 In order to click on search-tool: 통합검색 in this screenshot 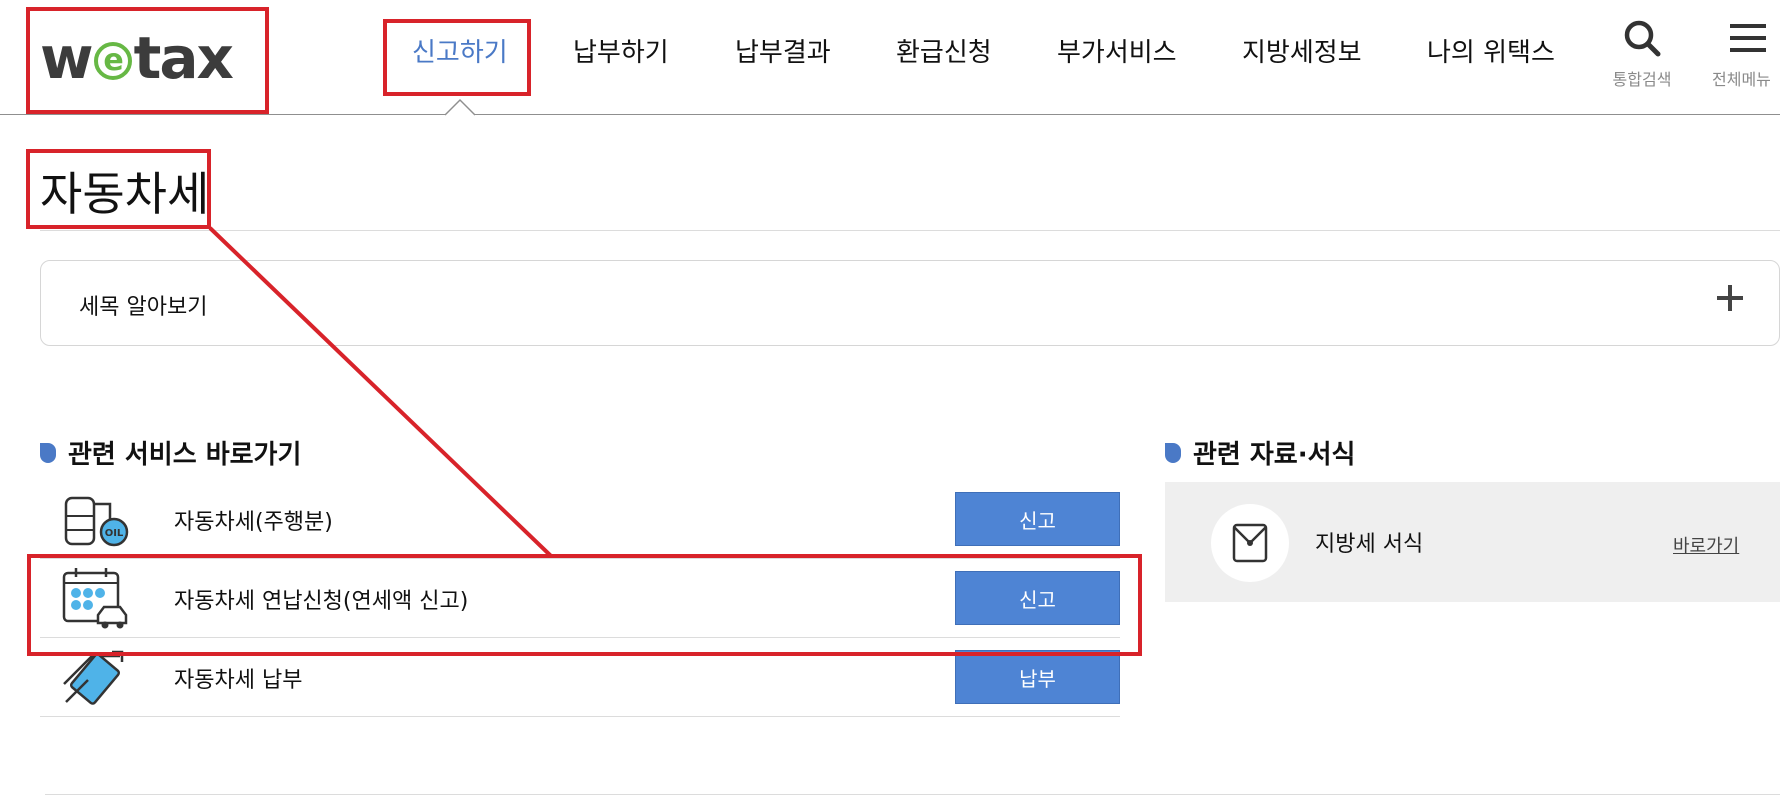, I will do `click(1642, 54)`.